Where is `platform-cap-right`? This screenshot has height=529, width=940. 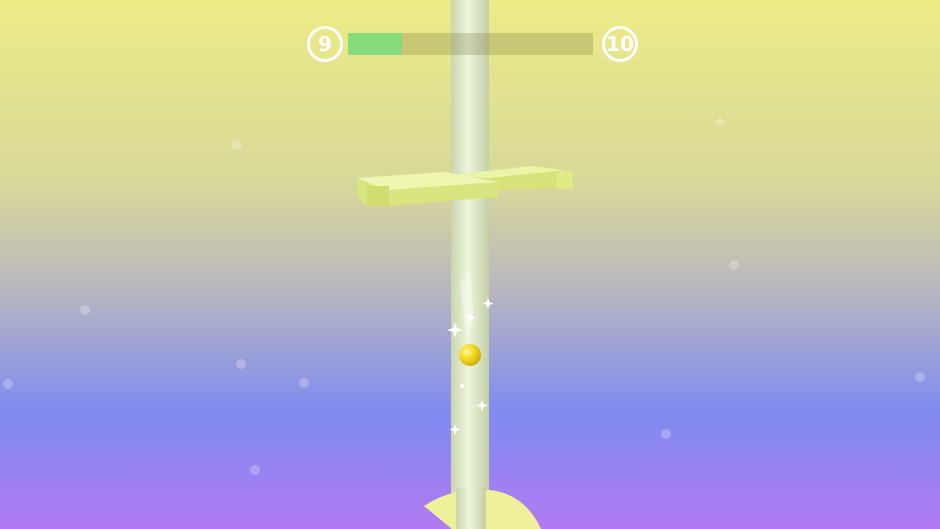 platform-cap-right is located at coordinates (565, 180).